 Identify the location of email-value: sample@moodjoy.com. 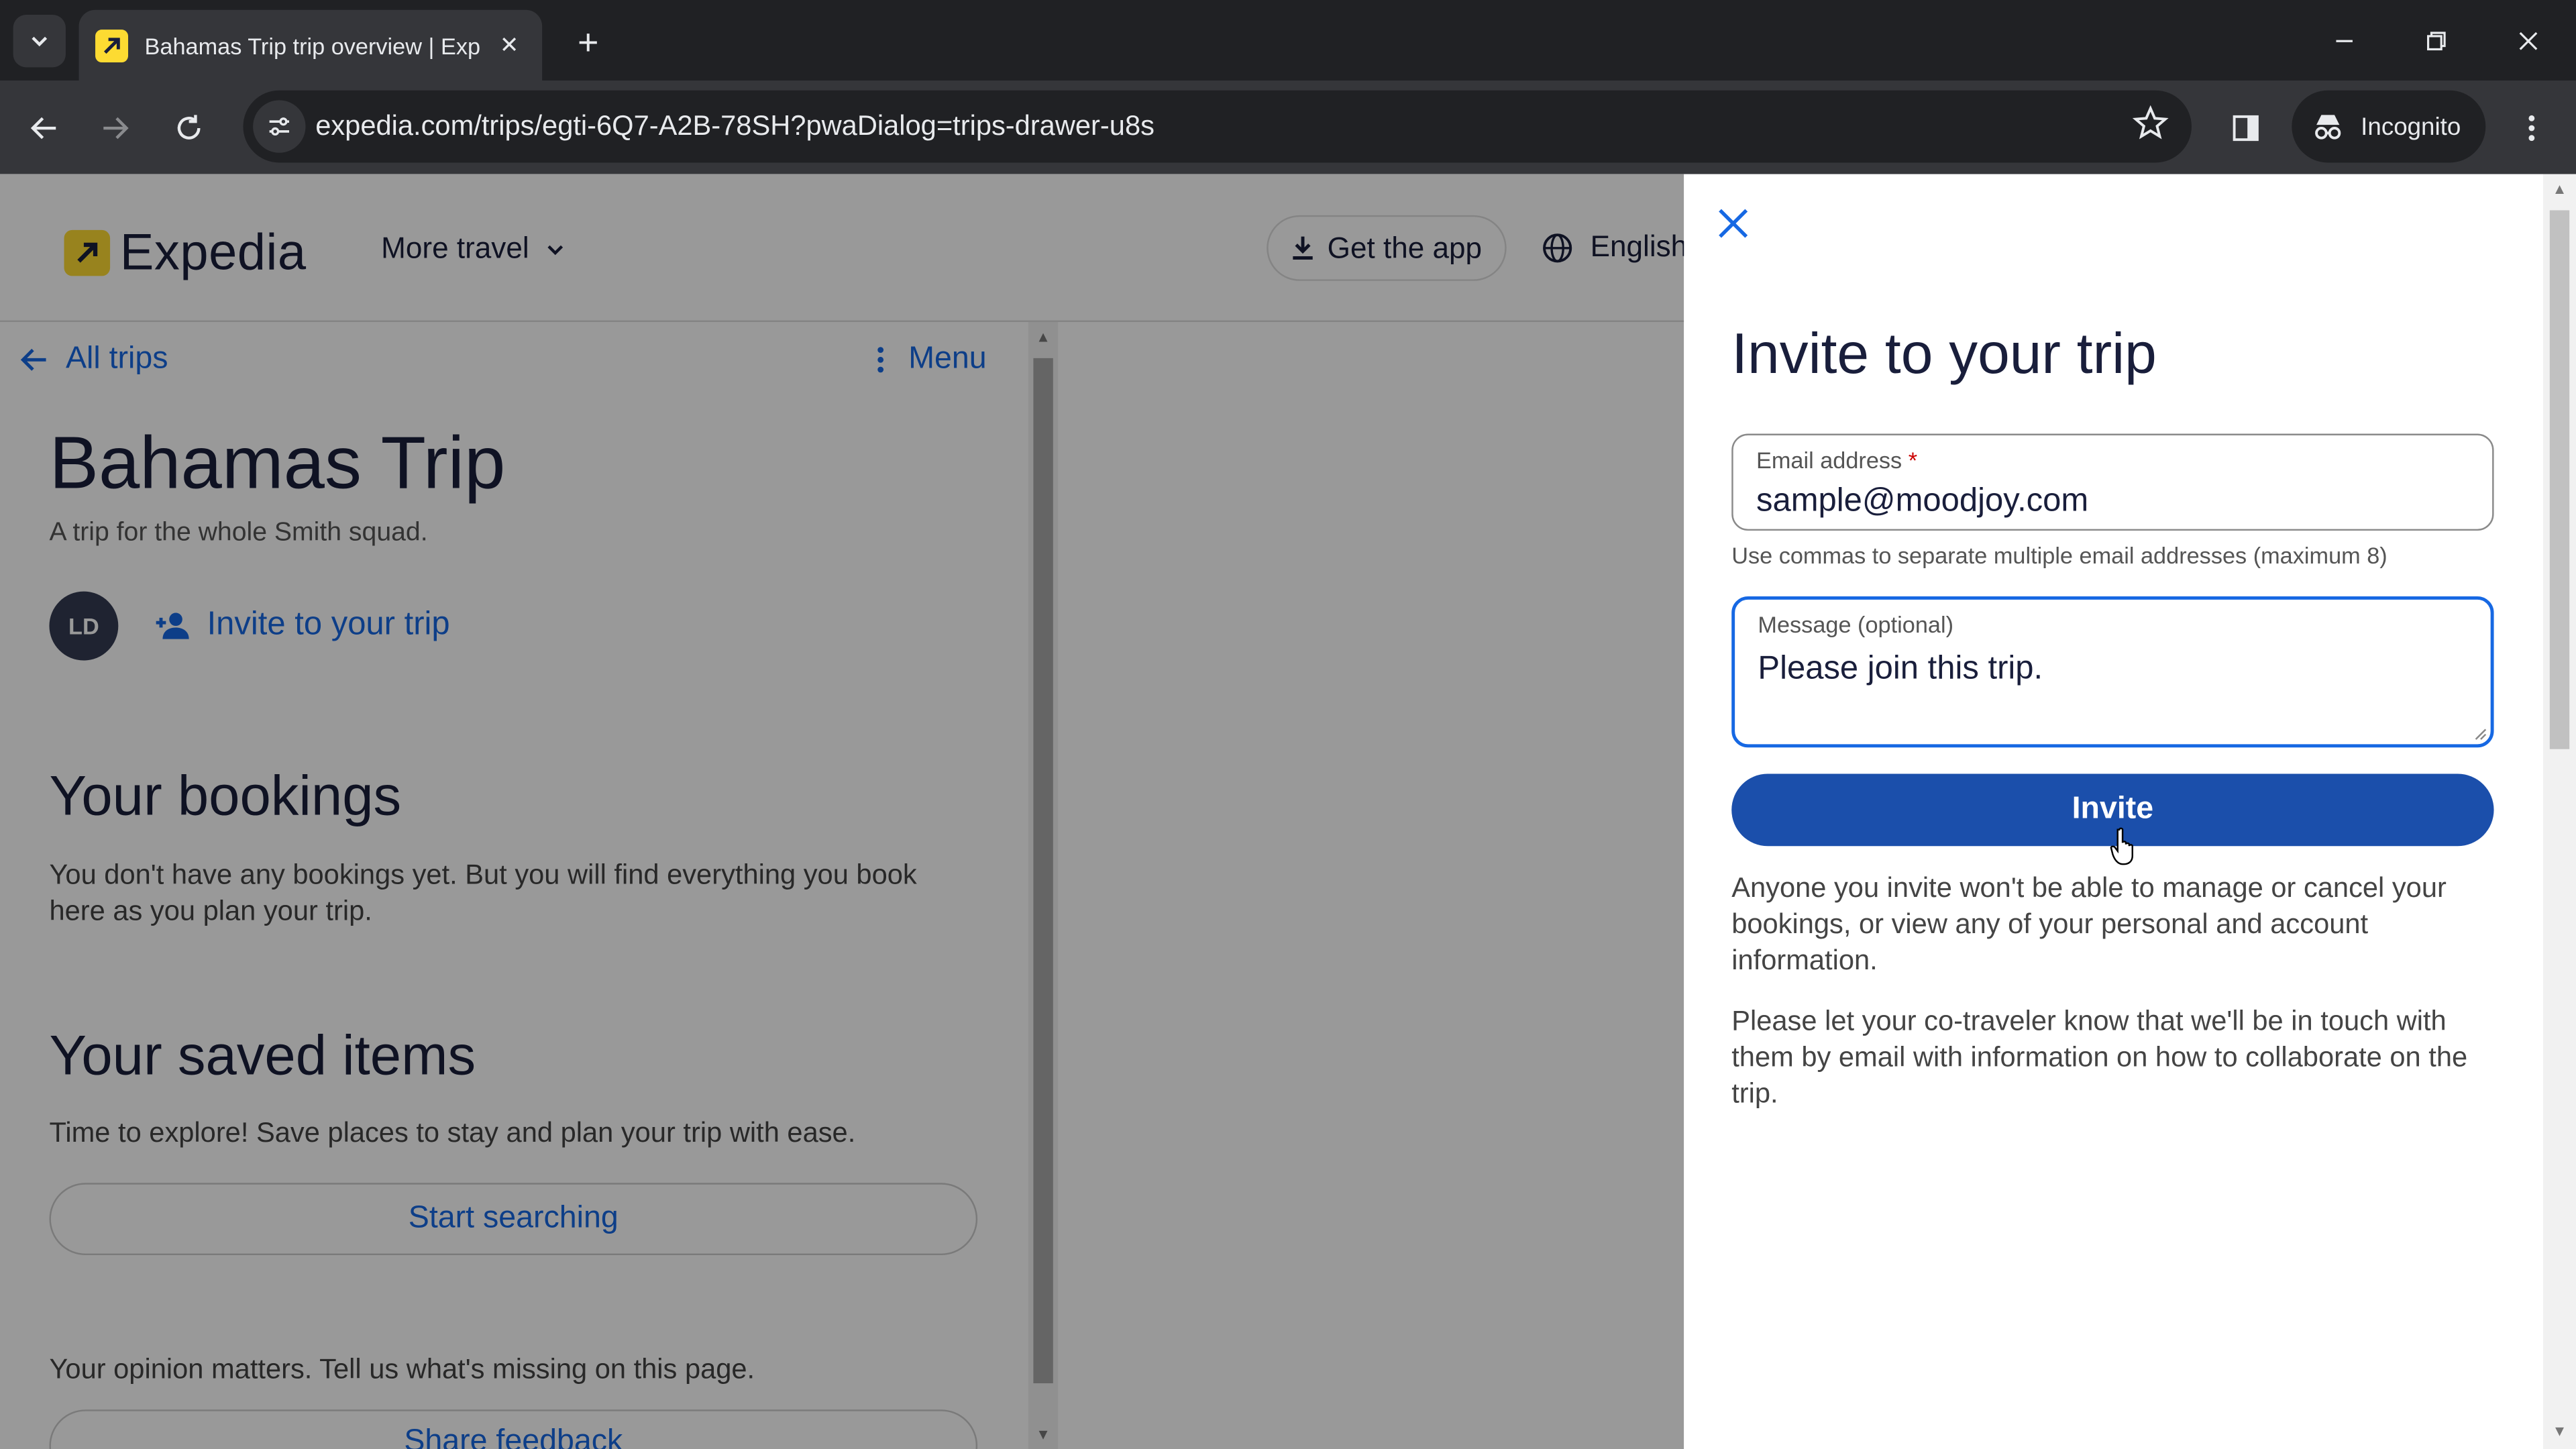
(1922, 502).